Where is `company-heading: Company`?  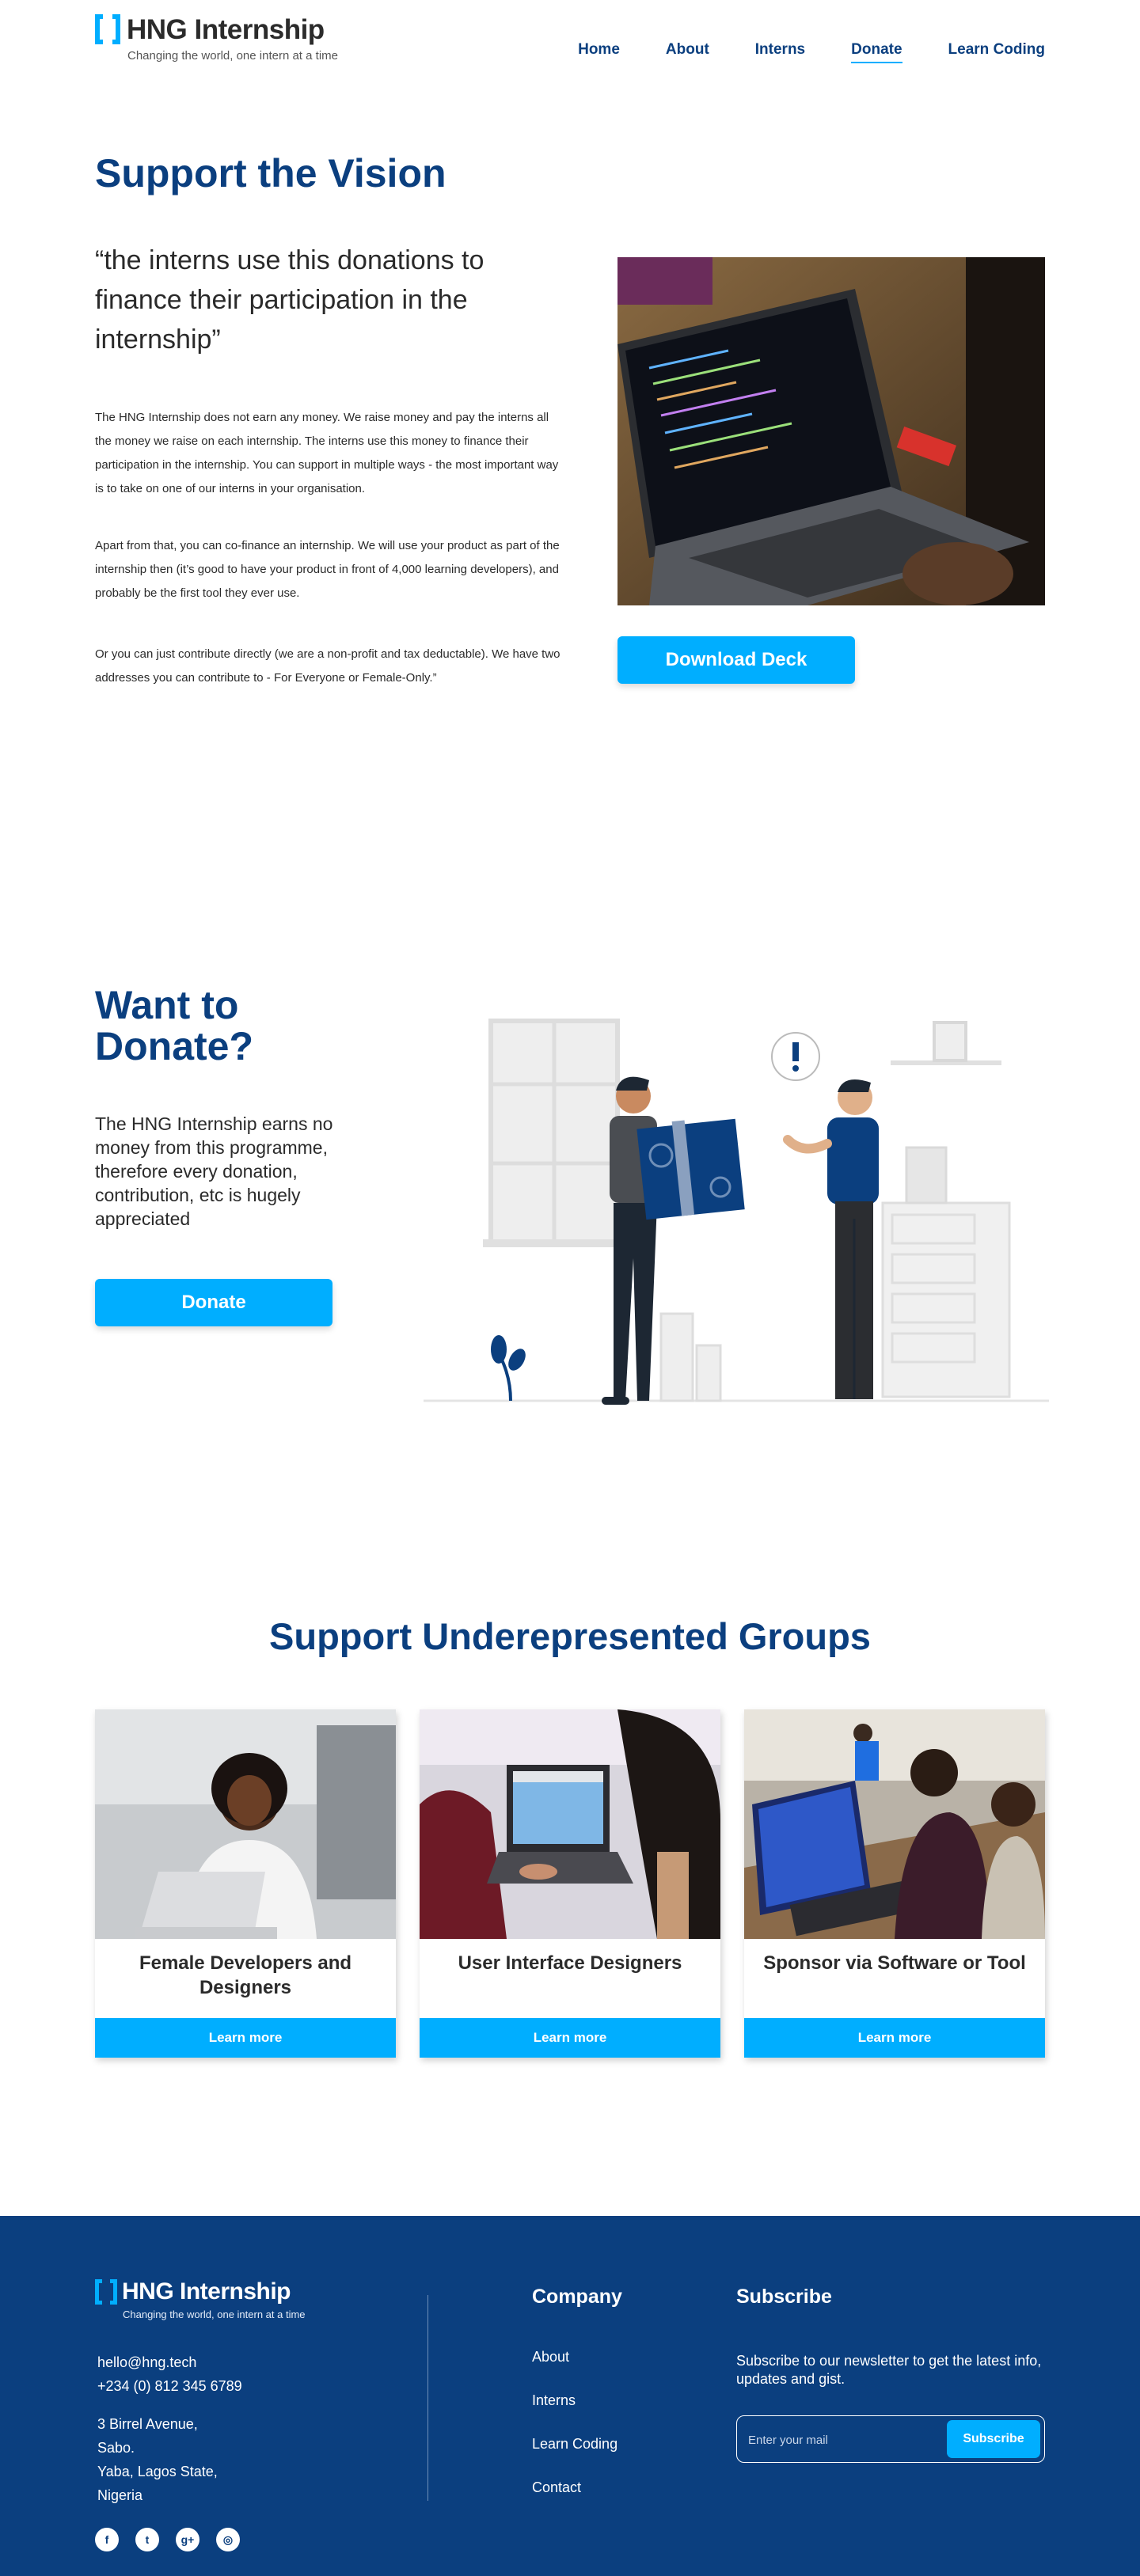
company-heading: Company is located at coordinates (577, 2297).